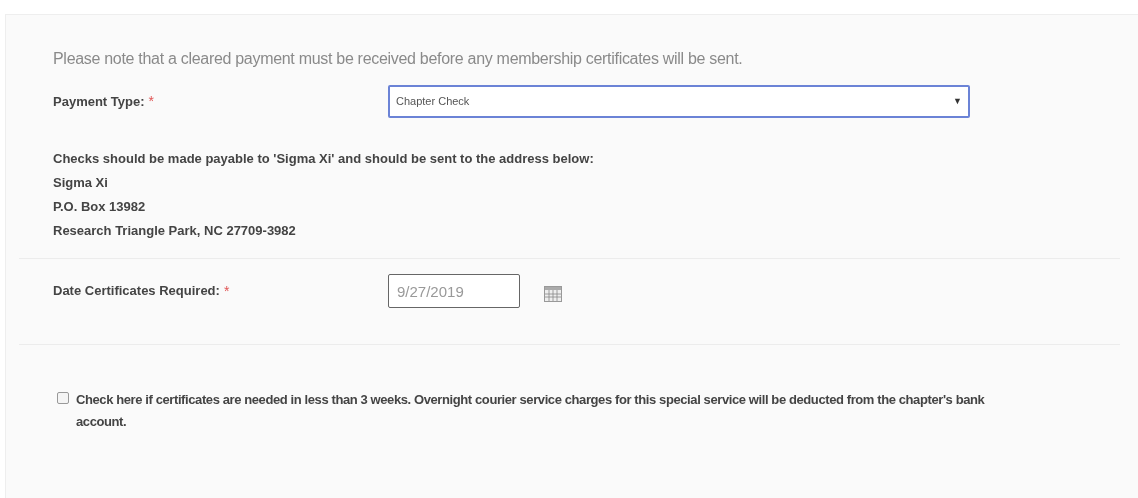 This screenshot has height=498, width=1138. Describe the element at coordinates (679, 101) in the screenshot. I see `payment-type-select: Chapter Check ▼` at that location.